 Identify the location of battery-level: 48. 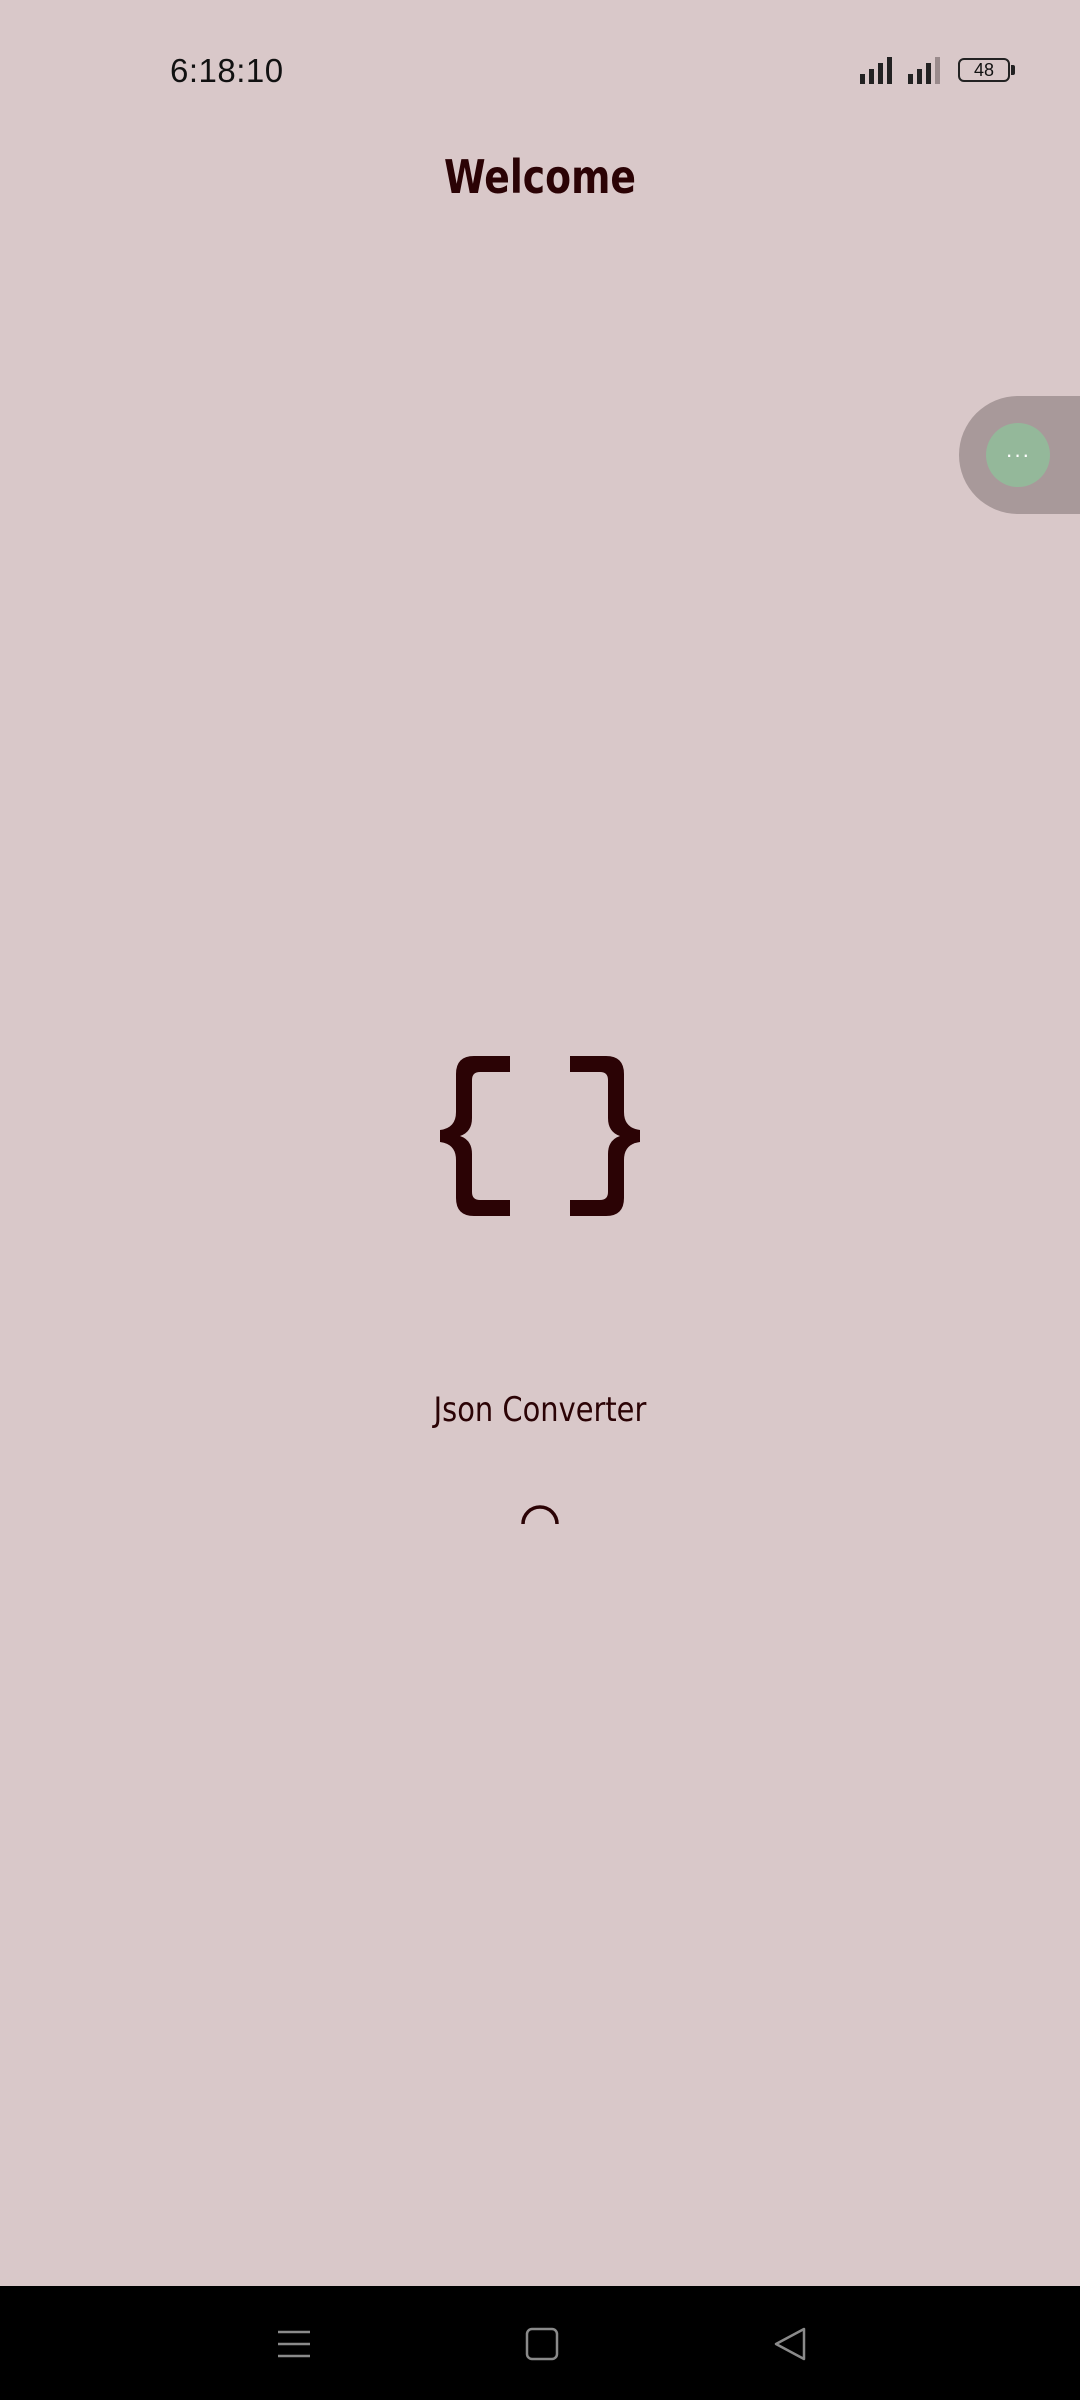
(984, 69).